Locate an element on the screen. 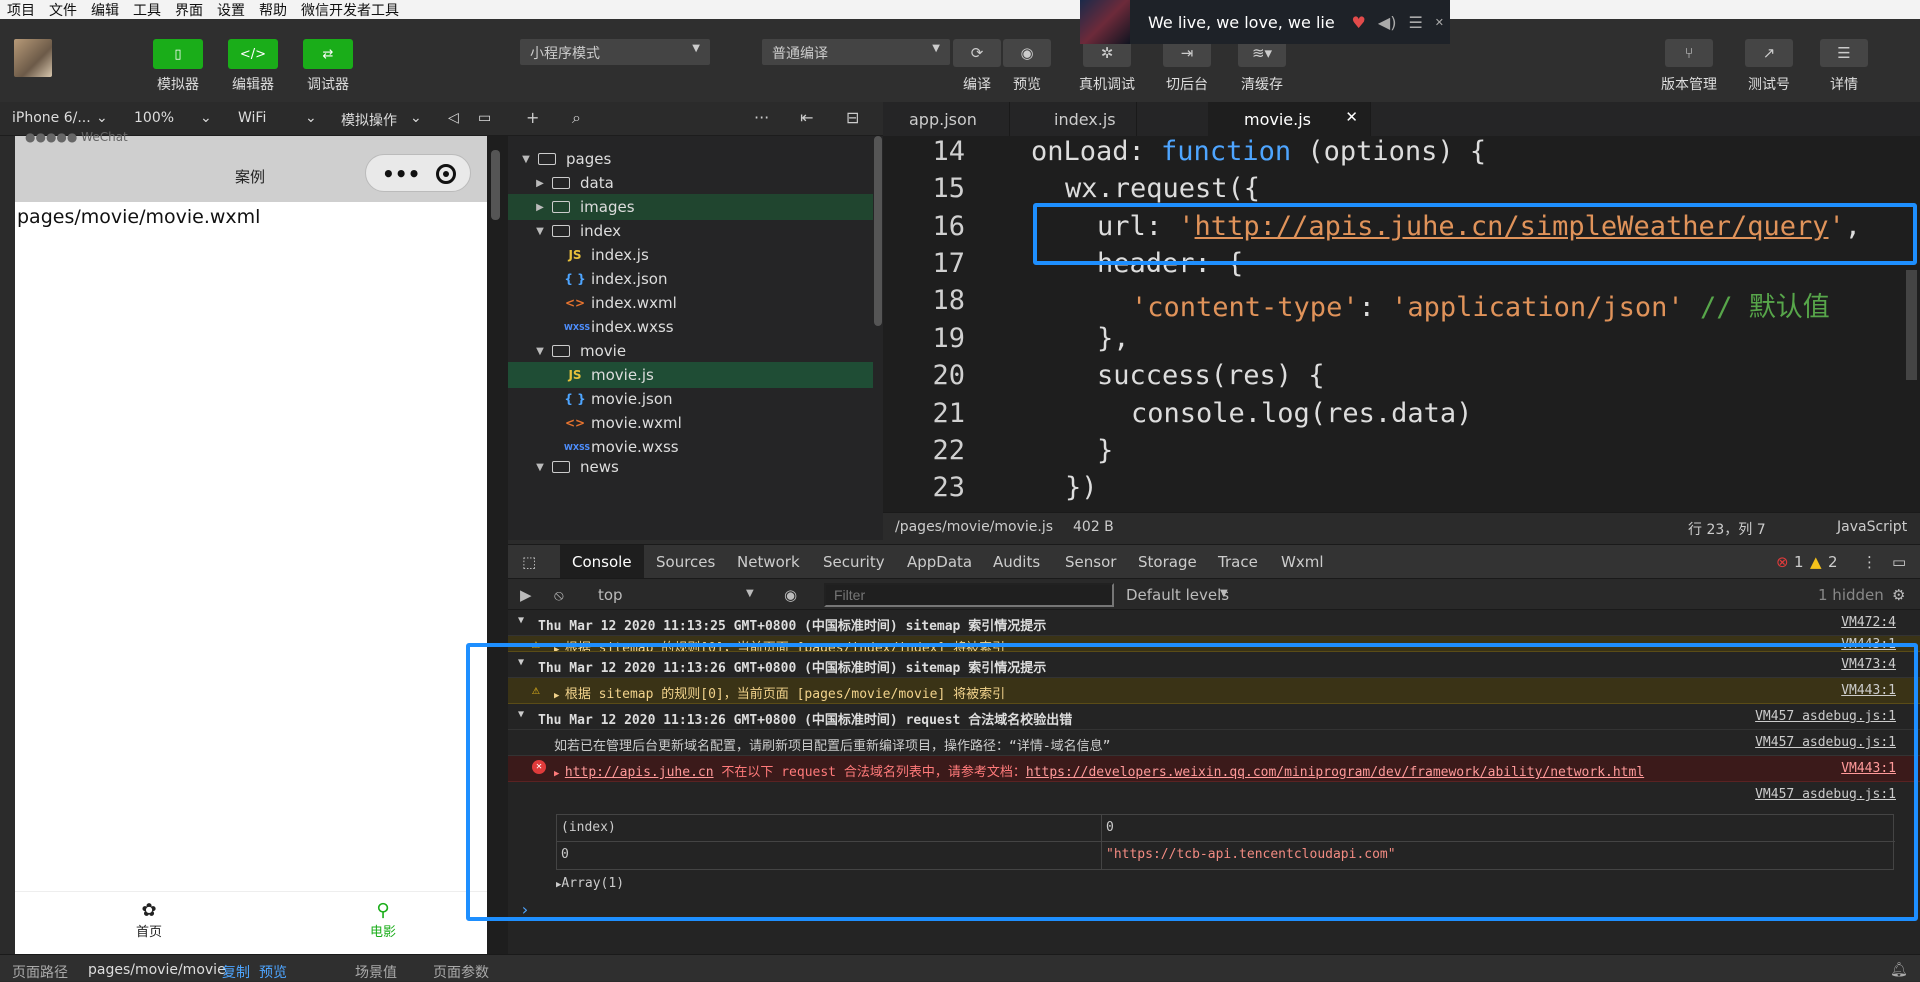  details-button: ☰ is located at coordinates (1844, 53).